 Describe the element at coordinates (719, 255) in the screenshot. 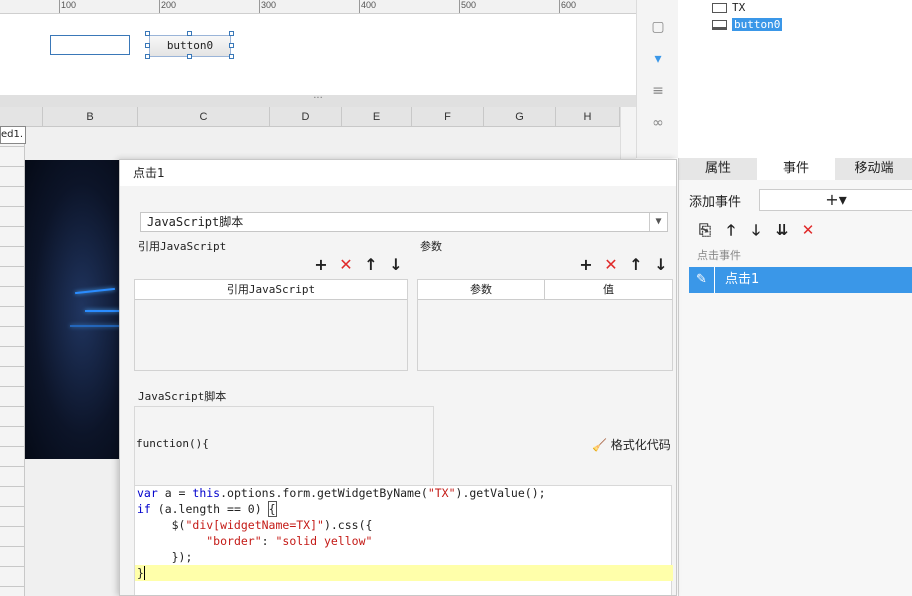

I see `event-group-label: 点击事件` at that location.